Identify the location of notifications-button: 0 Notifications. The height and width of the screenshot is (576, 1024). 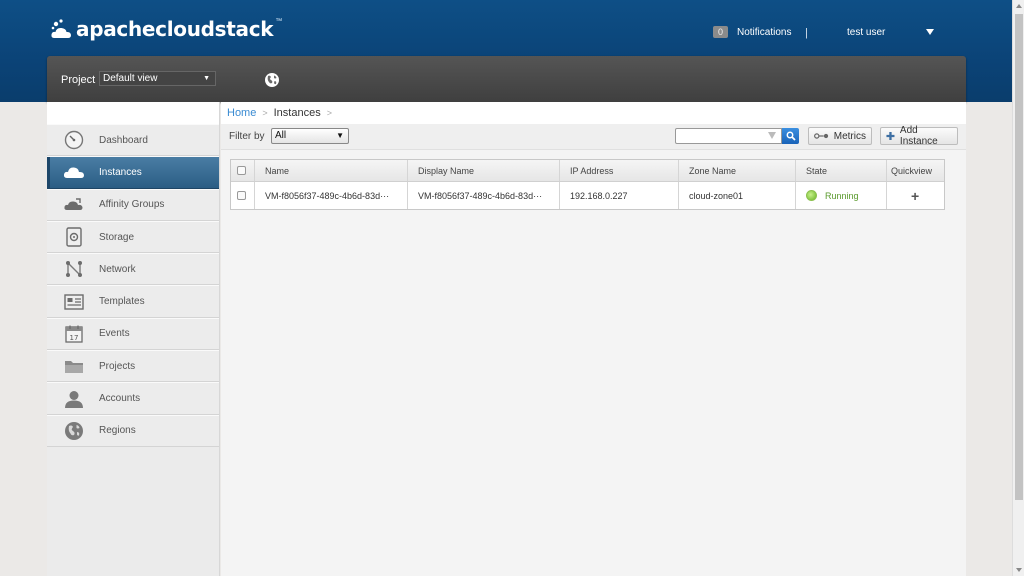
(752, 32).